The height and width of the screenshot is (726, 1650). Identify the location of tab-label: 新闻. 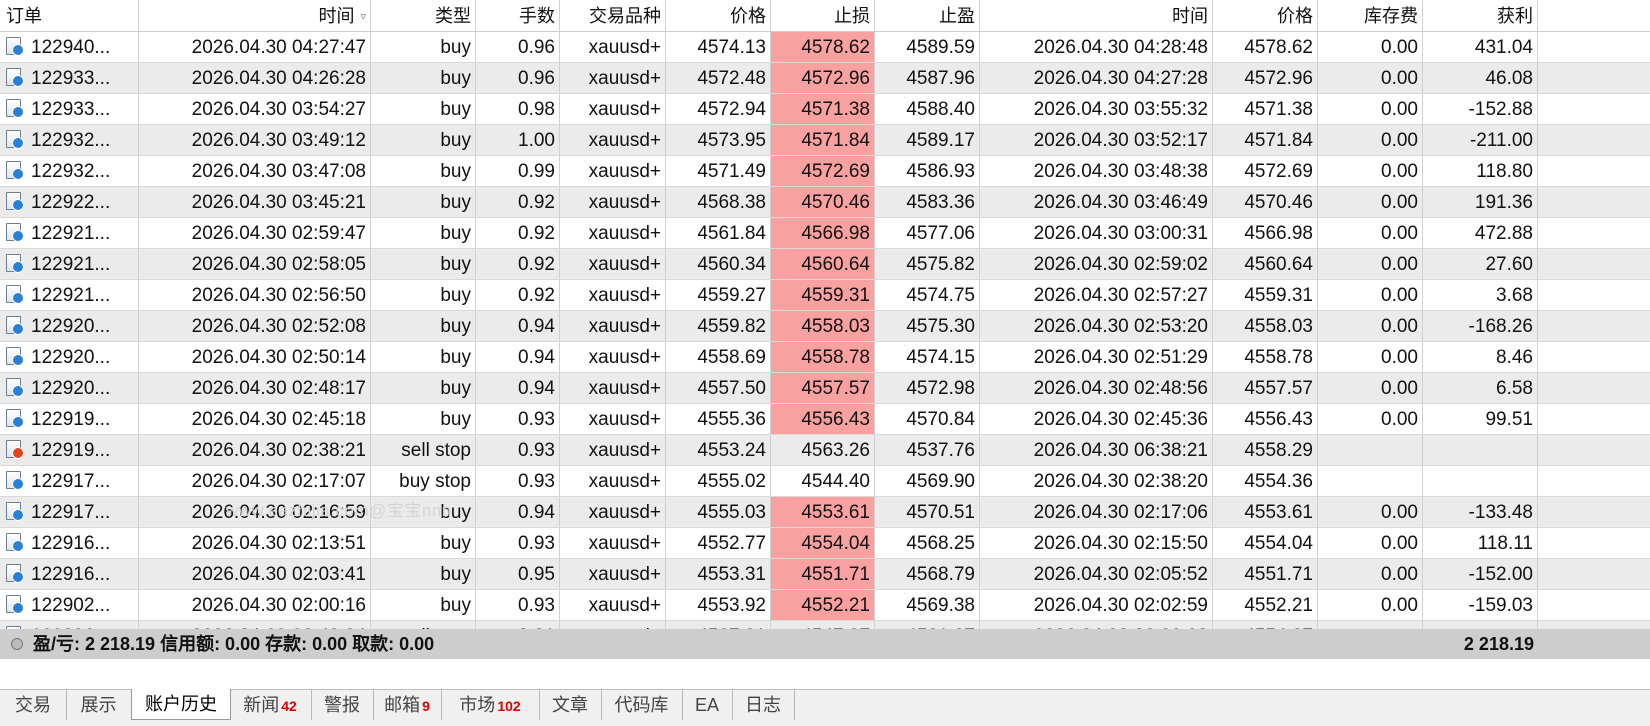
(261, 705).